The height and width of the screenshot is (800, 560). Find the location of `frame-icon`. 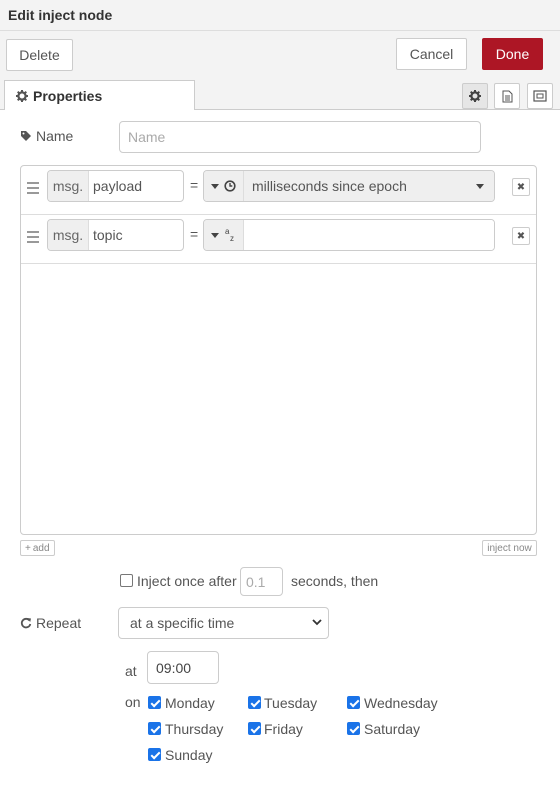

frame-icon is located at coordinates (540, 96).